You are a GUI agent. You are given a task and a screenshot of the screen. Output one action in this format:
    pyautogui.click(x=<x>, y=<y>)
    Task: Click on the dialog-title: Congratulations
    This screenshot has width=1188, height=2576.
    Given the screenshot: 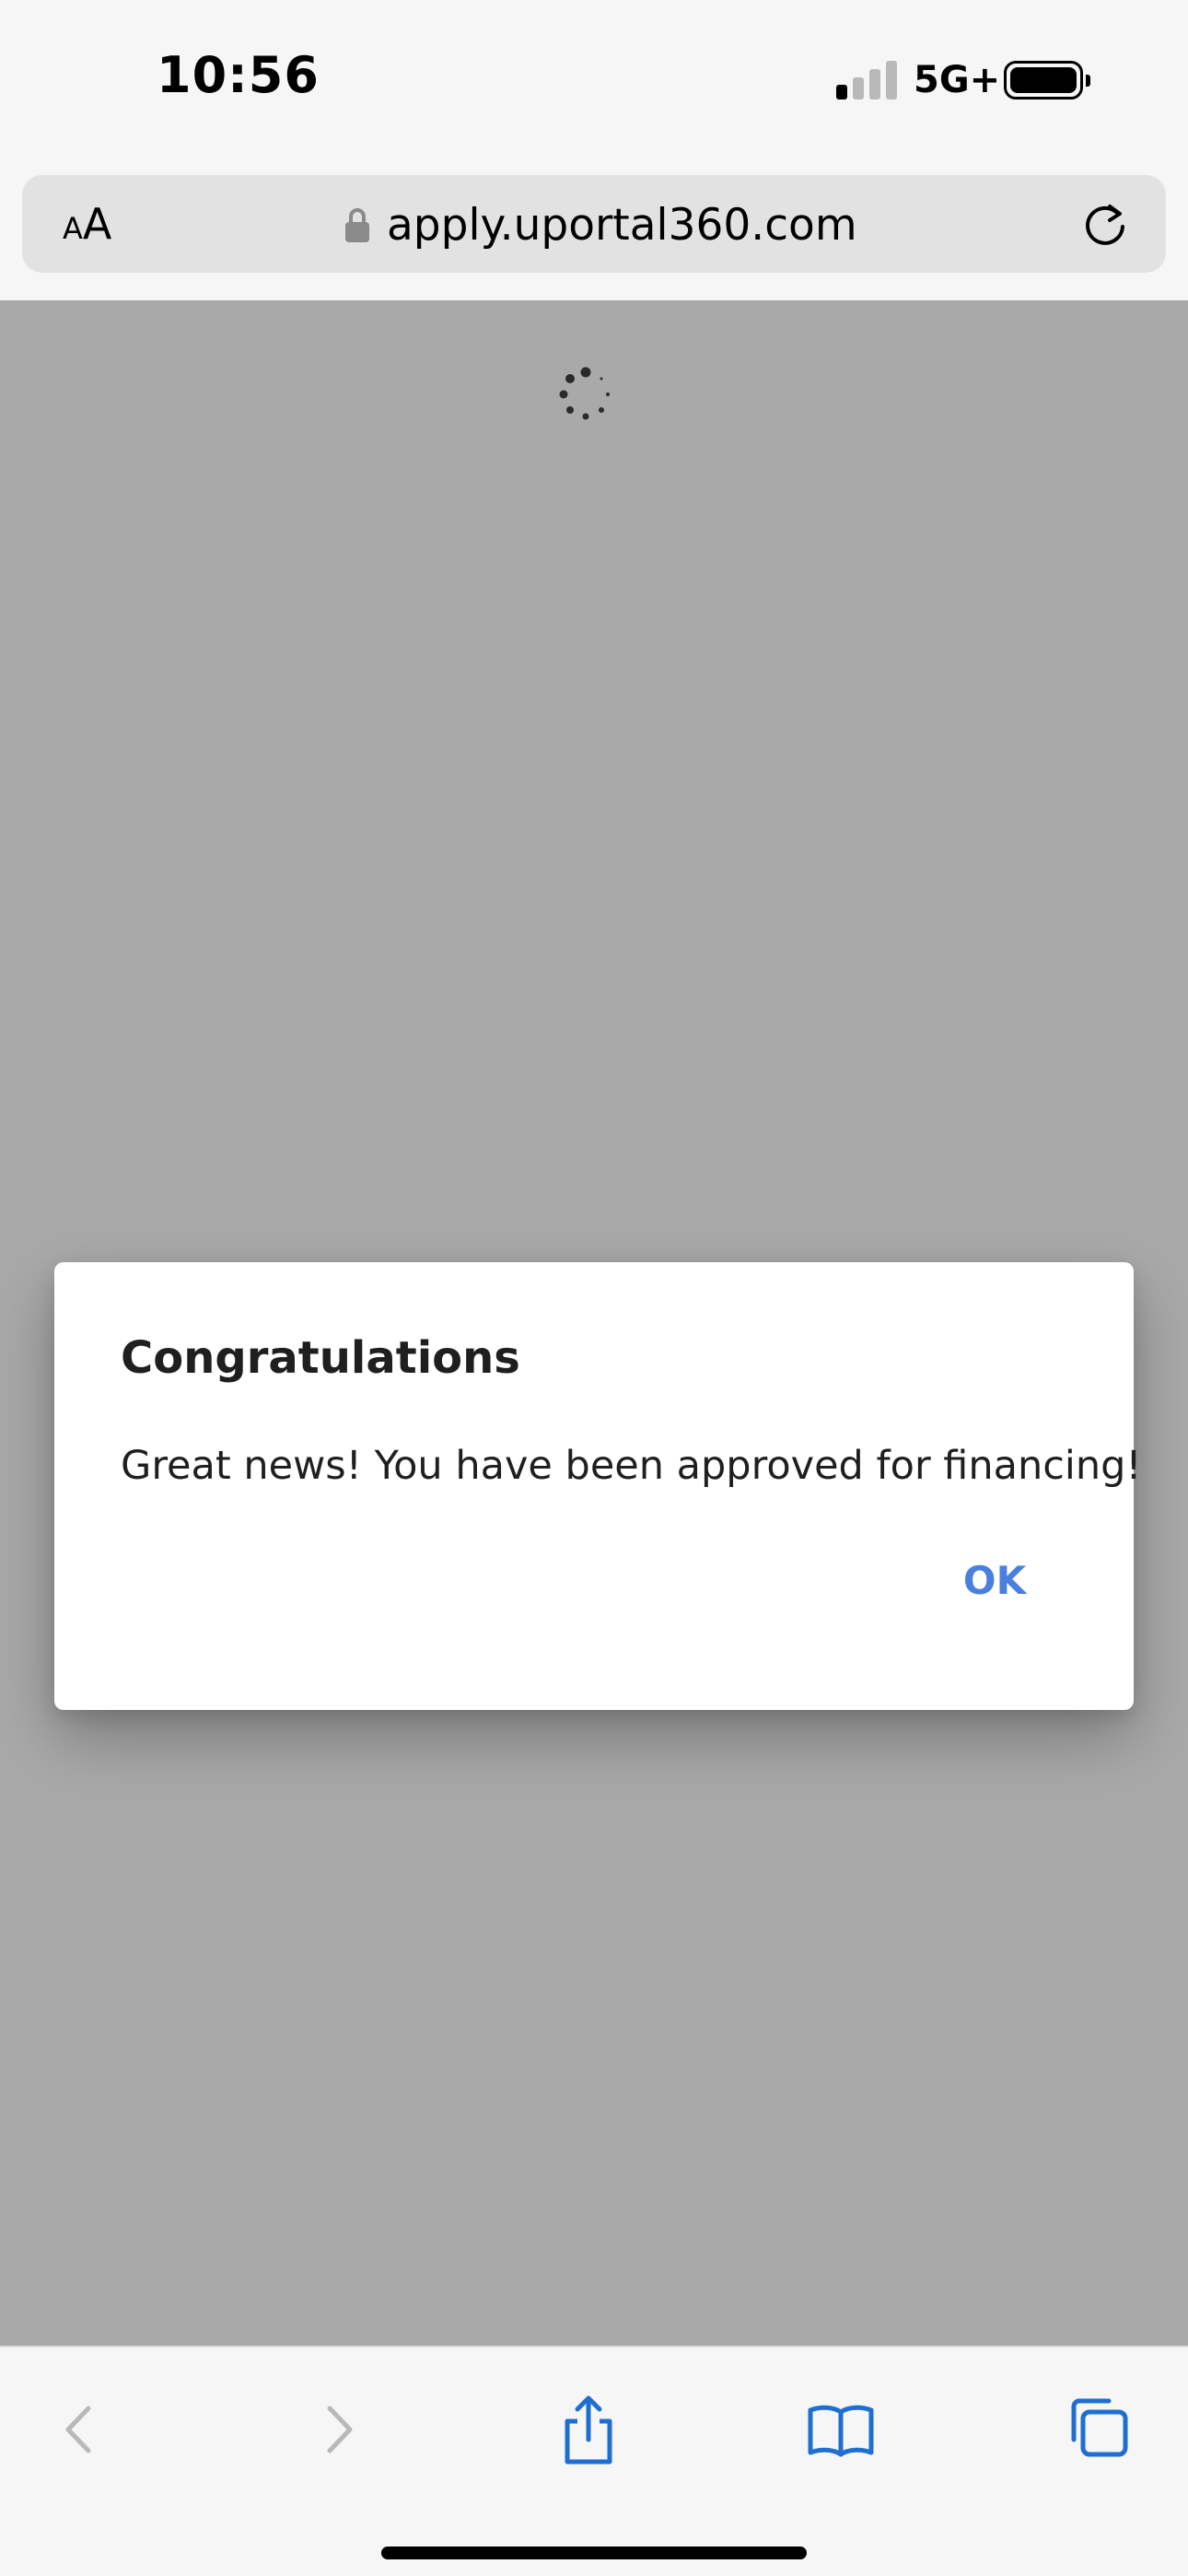 What is the action you would take?
    pyautogui.click(x=320, y=1358)
    